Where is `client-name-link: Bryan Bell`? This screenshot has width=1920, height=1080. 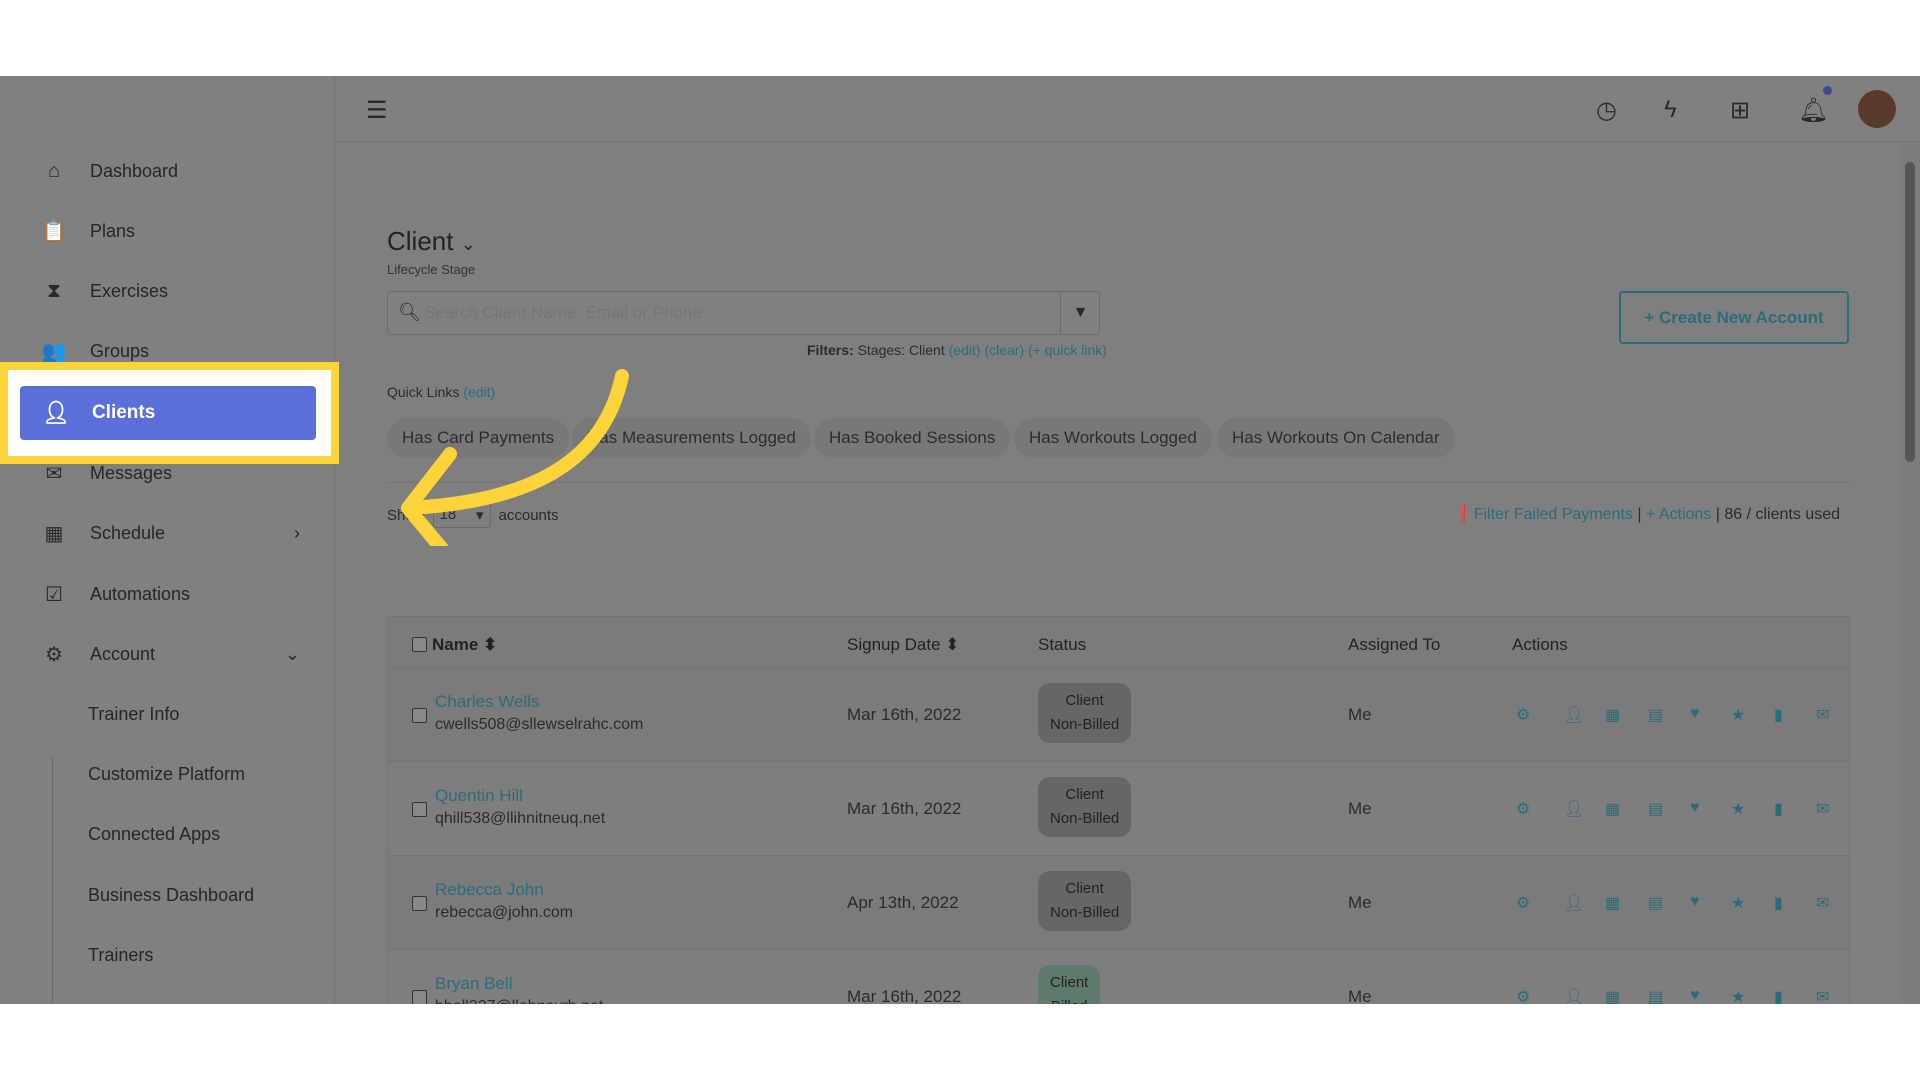 client-name-link: Bryan Bell is located at coordinates (473, 984).